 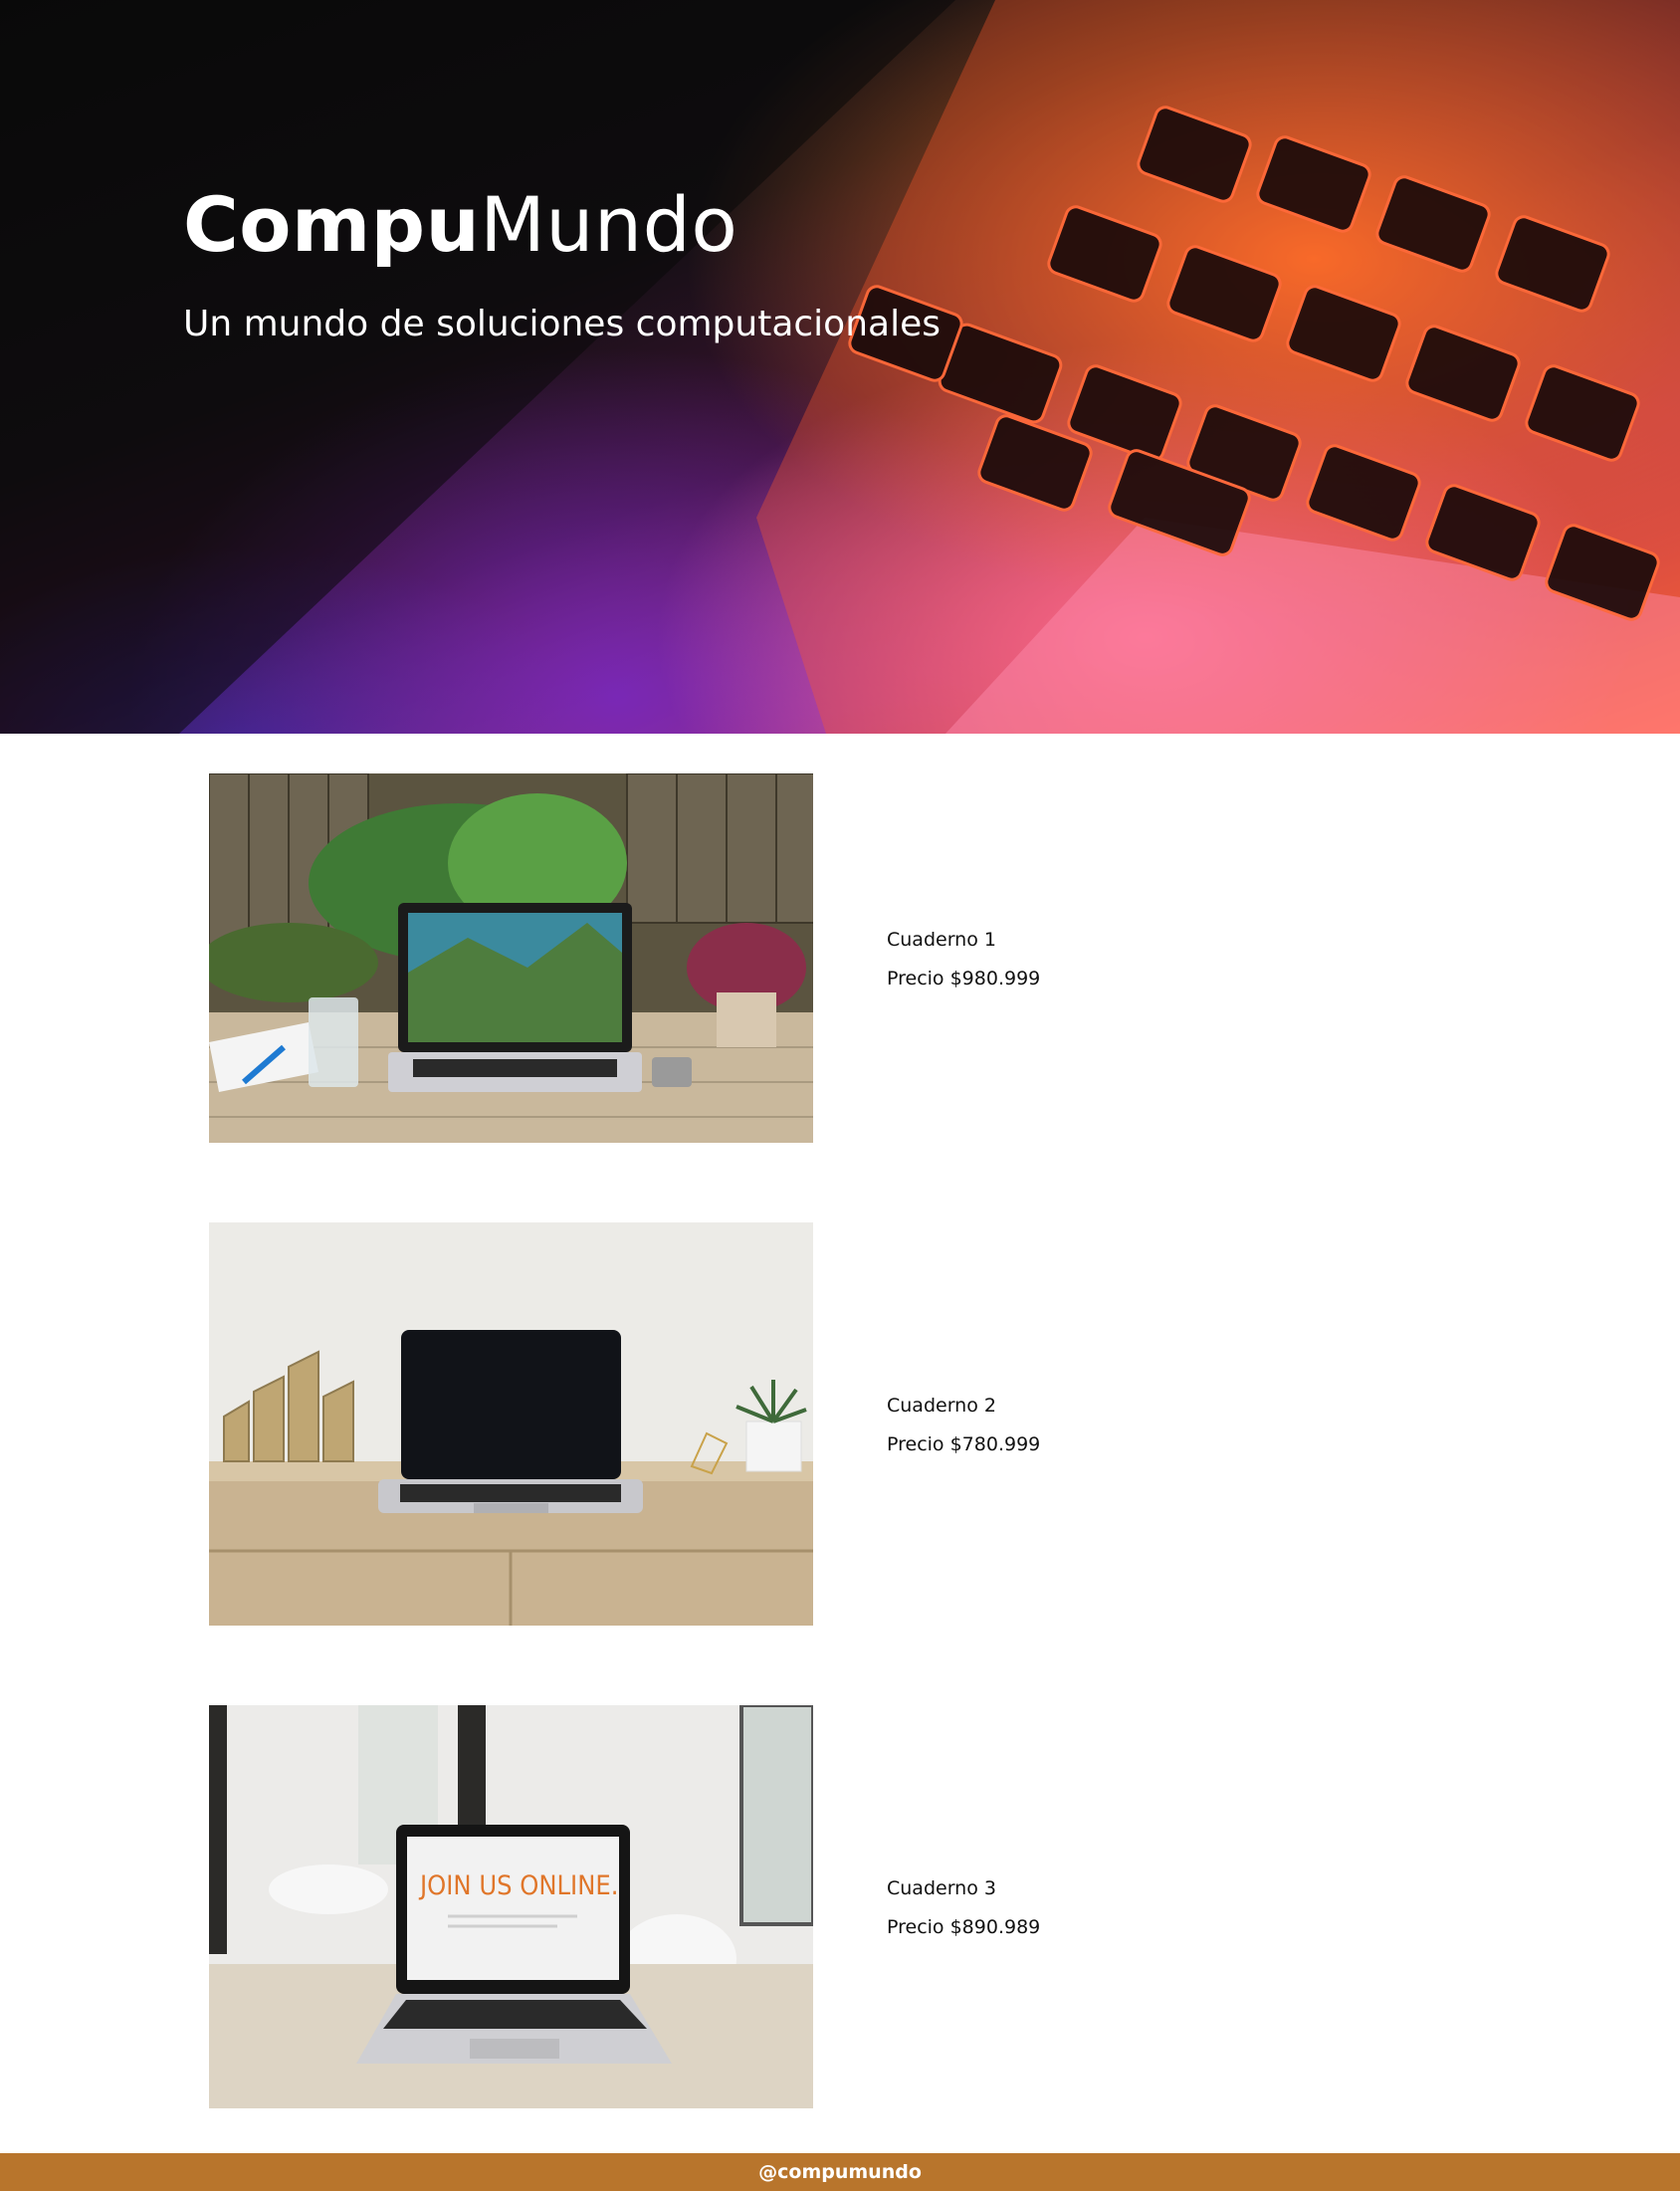 I want to click on product-1-info: Cuaderno 1 Precio $980.999, so click(x=963, y=959).